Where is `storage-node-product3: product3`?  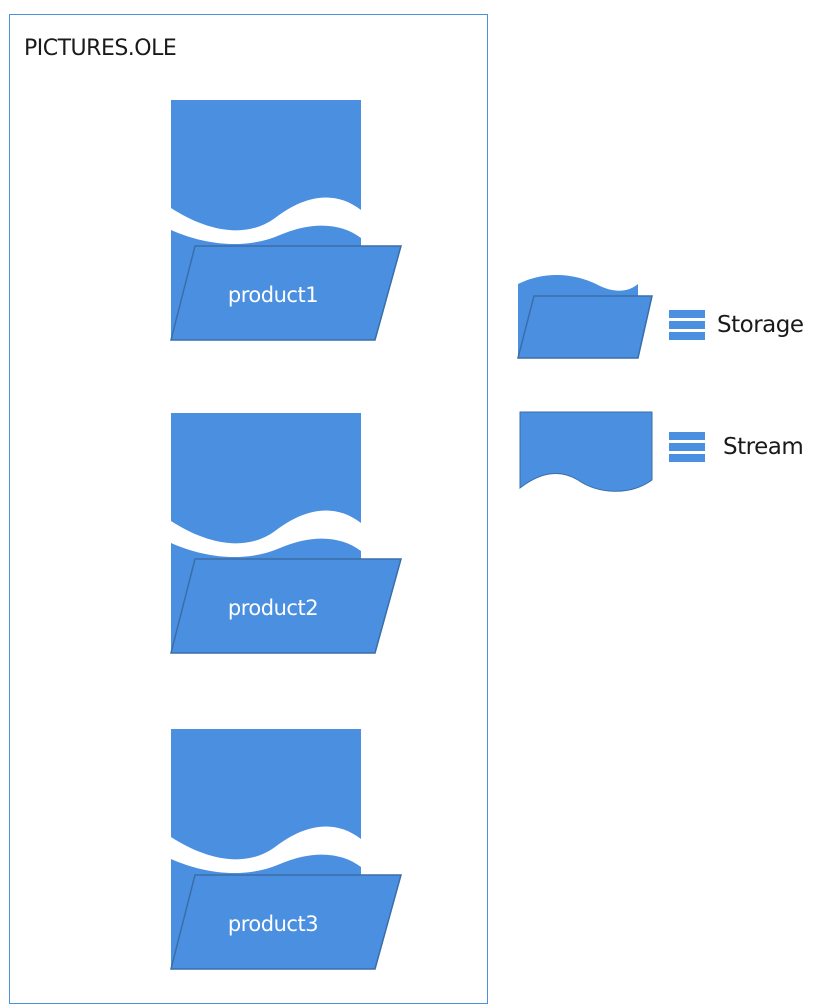
storage-node-product3: product3 is located at coordinates (285, 851).